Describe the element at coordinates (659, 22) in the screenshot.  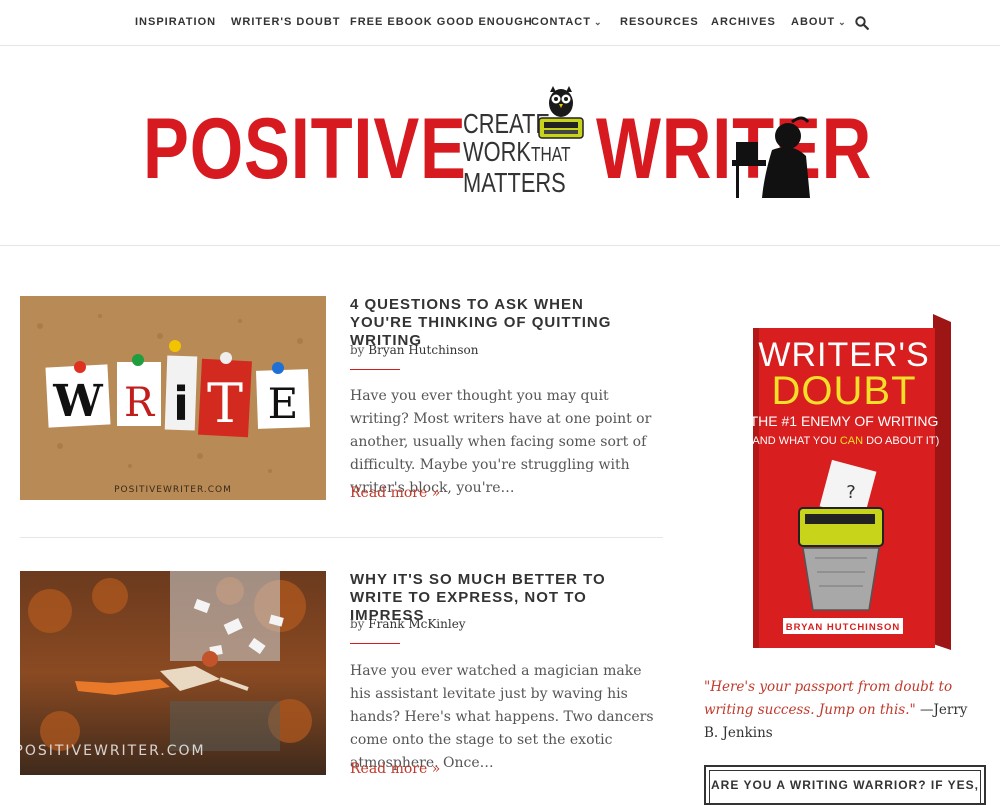
I see `nav-resources: RESOURCES` at that location.